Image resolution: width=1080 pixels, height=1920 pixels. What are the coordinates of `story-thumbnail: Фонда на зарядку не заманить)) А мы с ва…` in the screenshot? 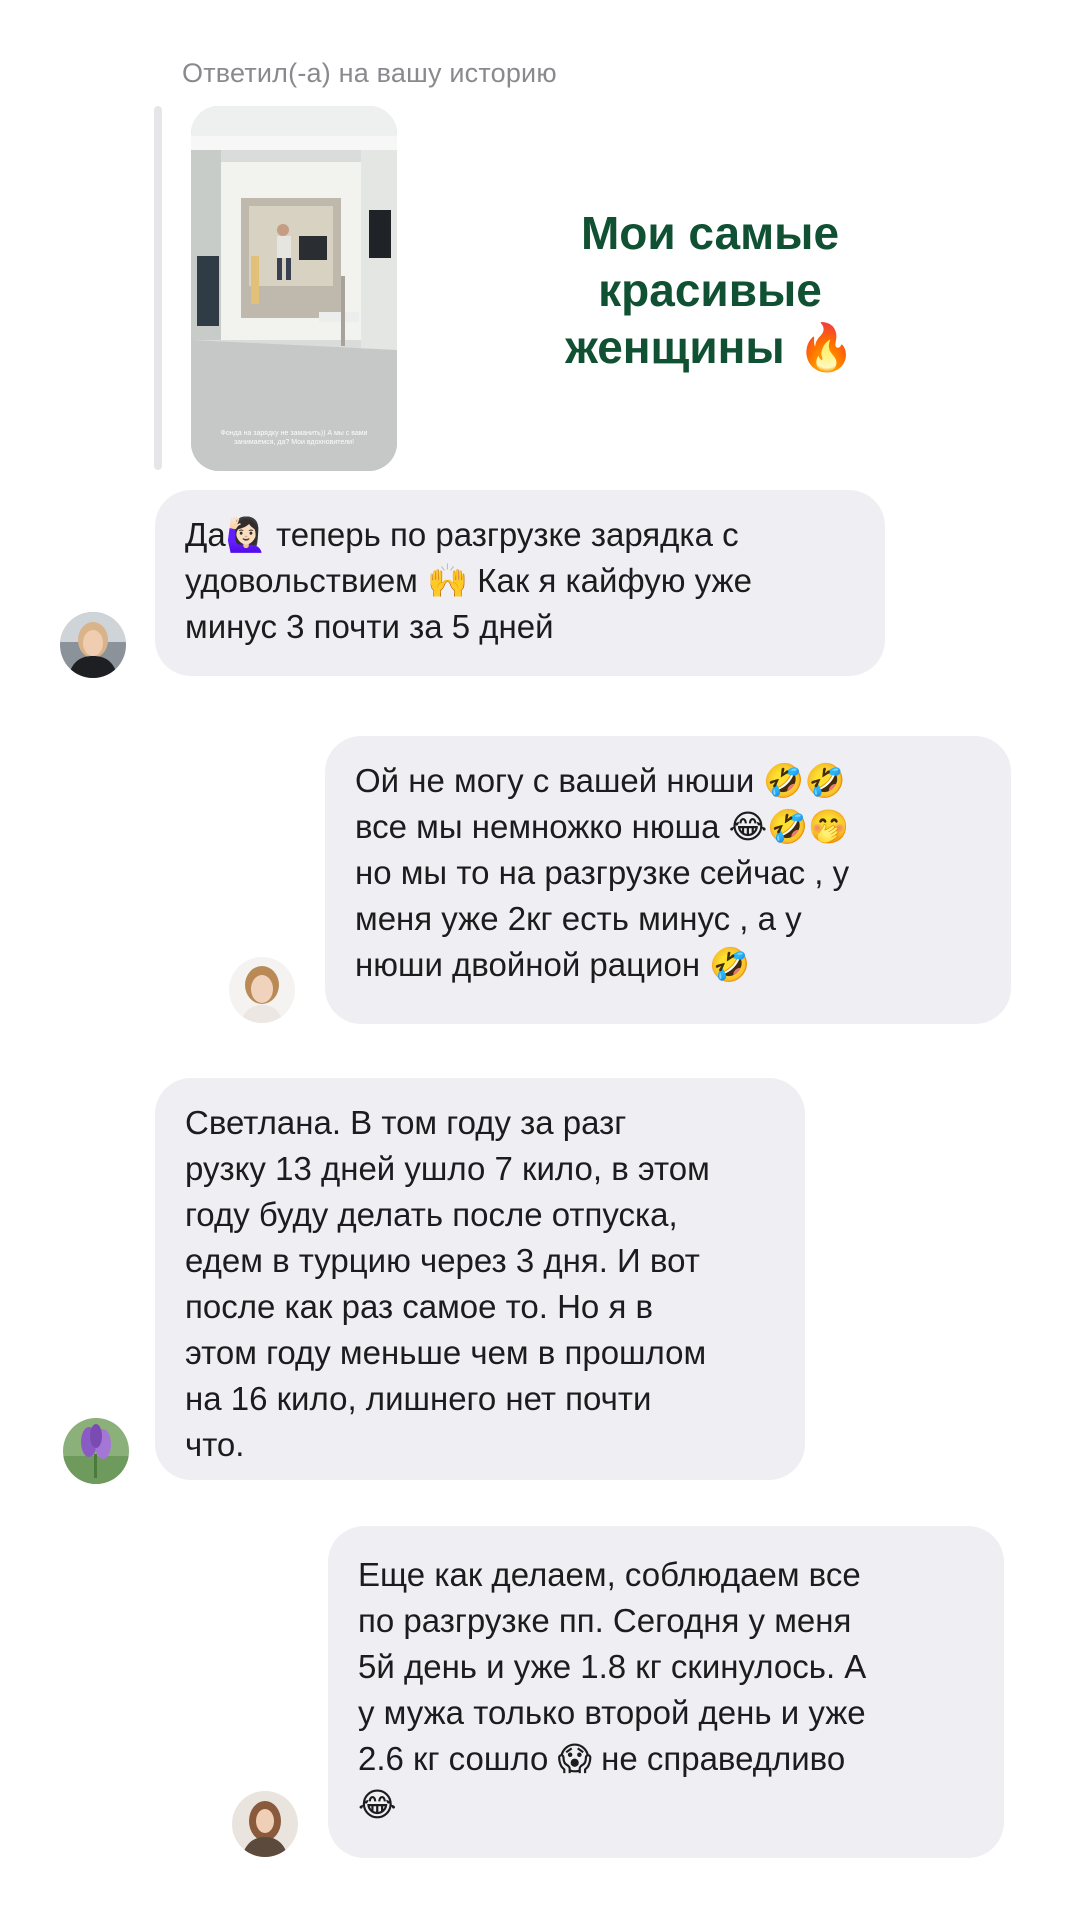 It's located at (294, 288).